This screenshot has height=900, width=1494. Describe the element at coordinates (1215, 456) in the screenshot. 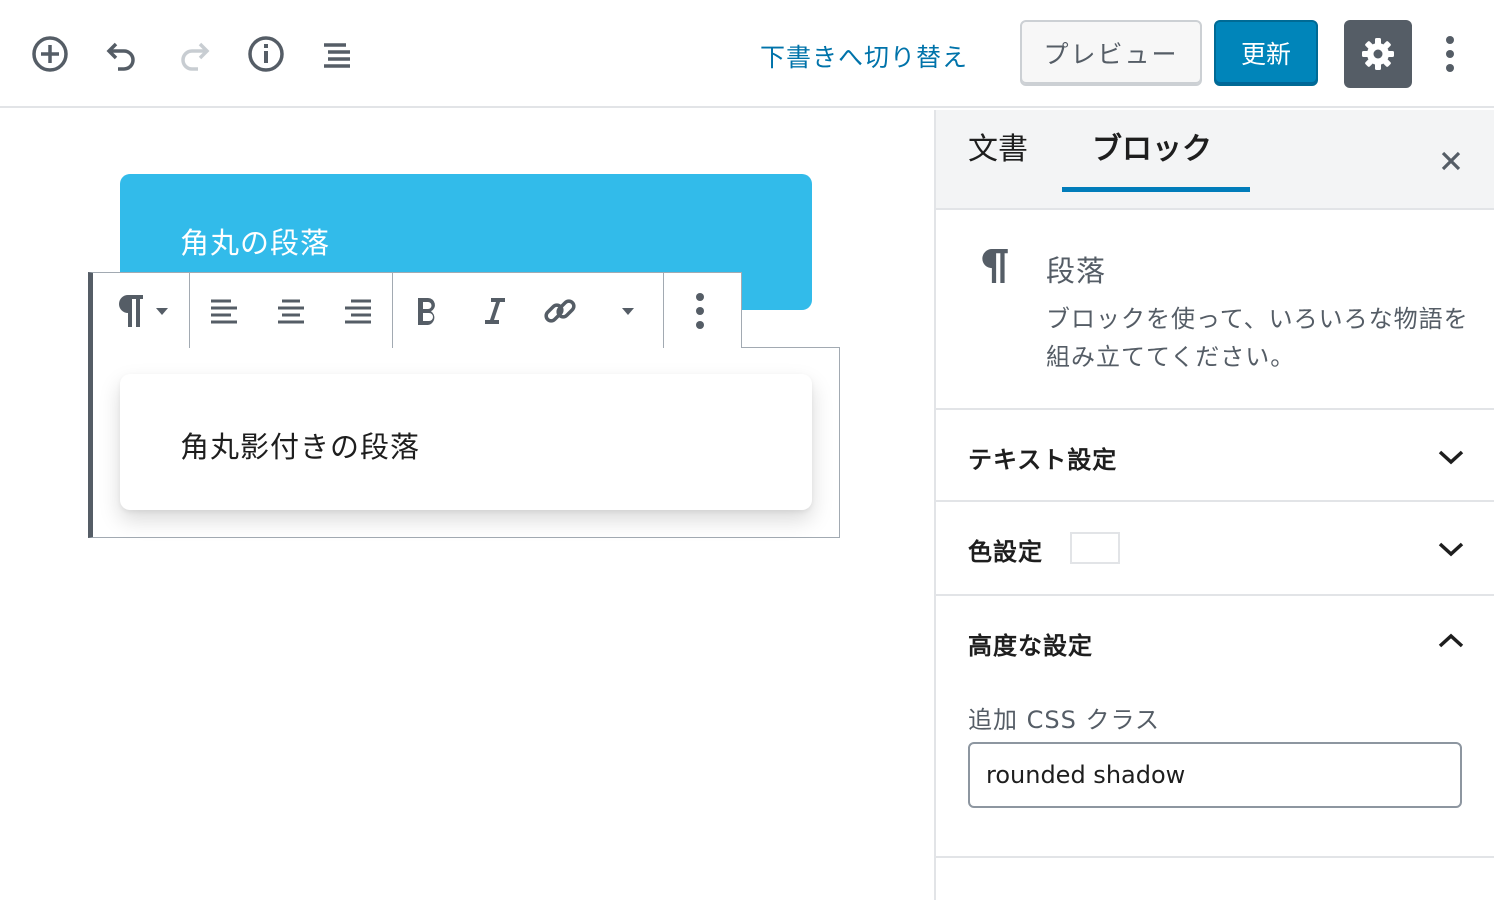

I see `panel-text-settings: テキスト設定` at that location.